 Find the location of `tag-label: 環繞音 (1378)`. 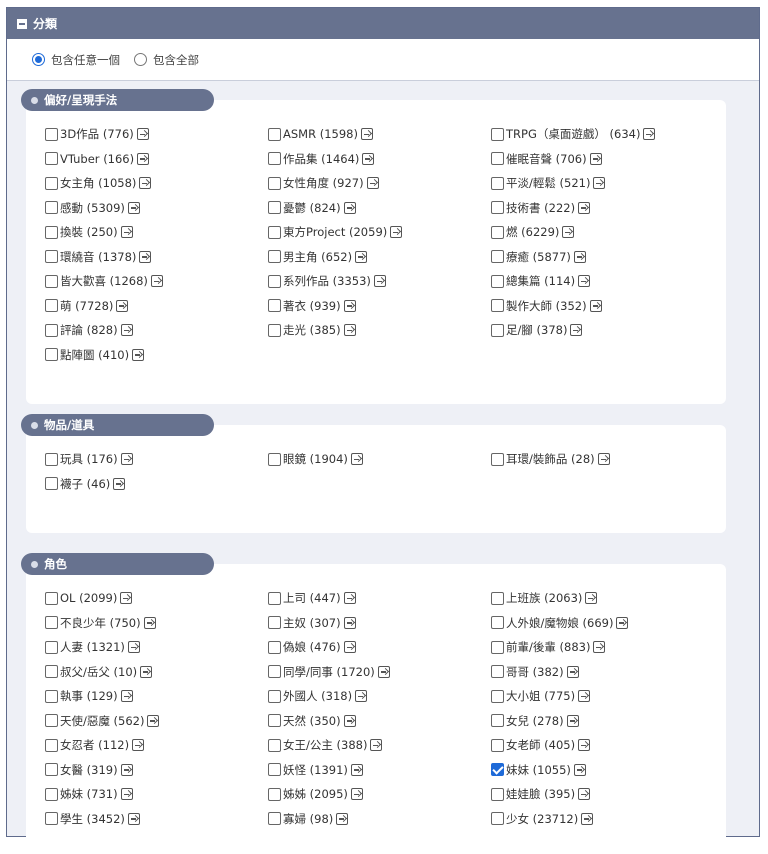

tag-label: 環繞音 (1378) is located at coordinates (98, 257).